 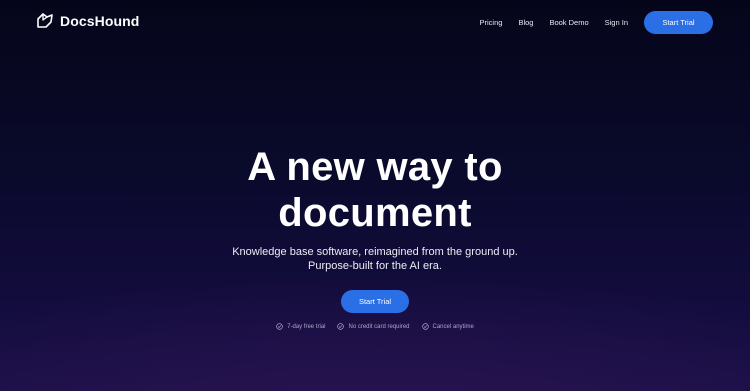 What do you see at coordinates (45, 20) in the screenshot?
I see `docshound-logo-icon` at bounding box center [45, 20].